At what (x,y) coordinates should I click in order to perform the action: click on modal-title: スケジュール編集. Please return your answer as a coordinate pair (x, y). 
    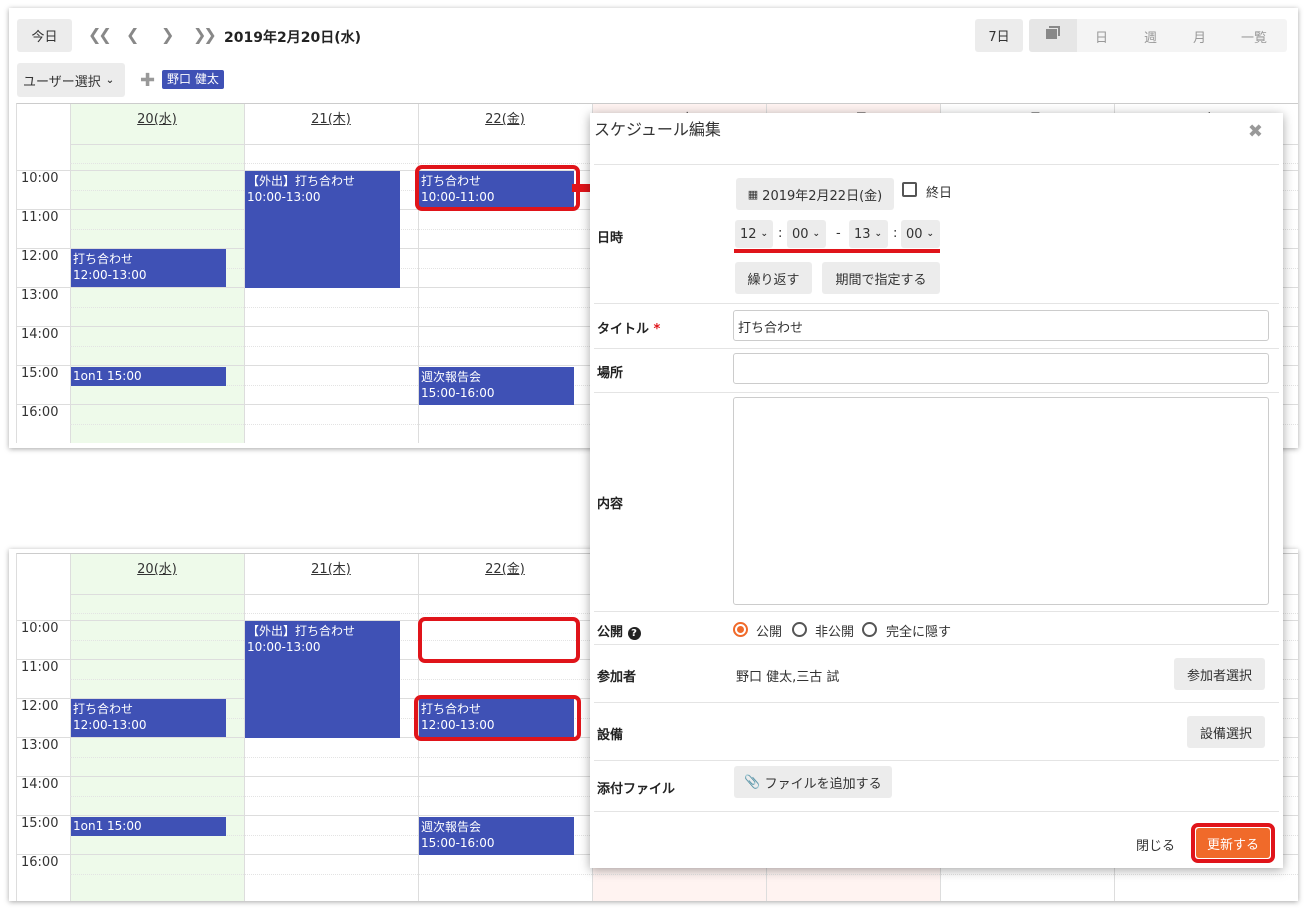
    Looking at the image, I should click on (657, 129).